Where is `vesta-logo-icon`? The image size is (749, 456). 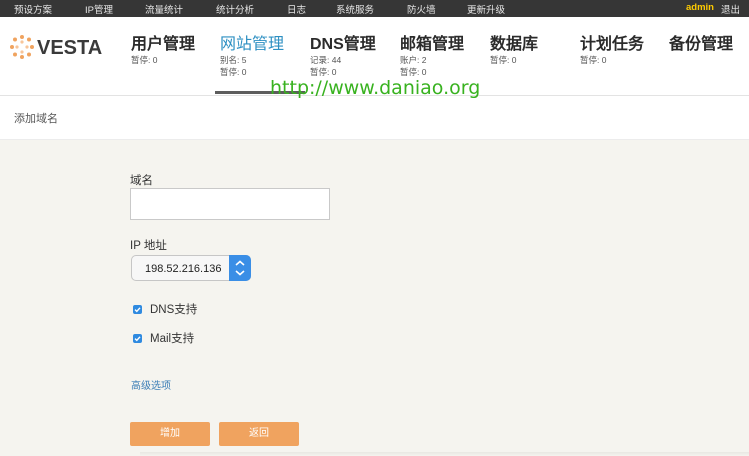
vesta-logo-icon is located at coordinates (22, 47).